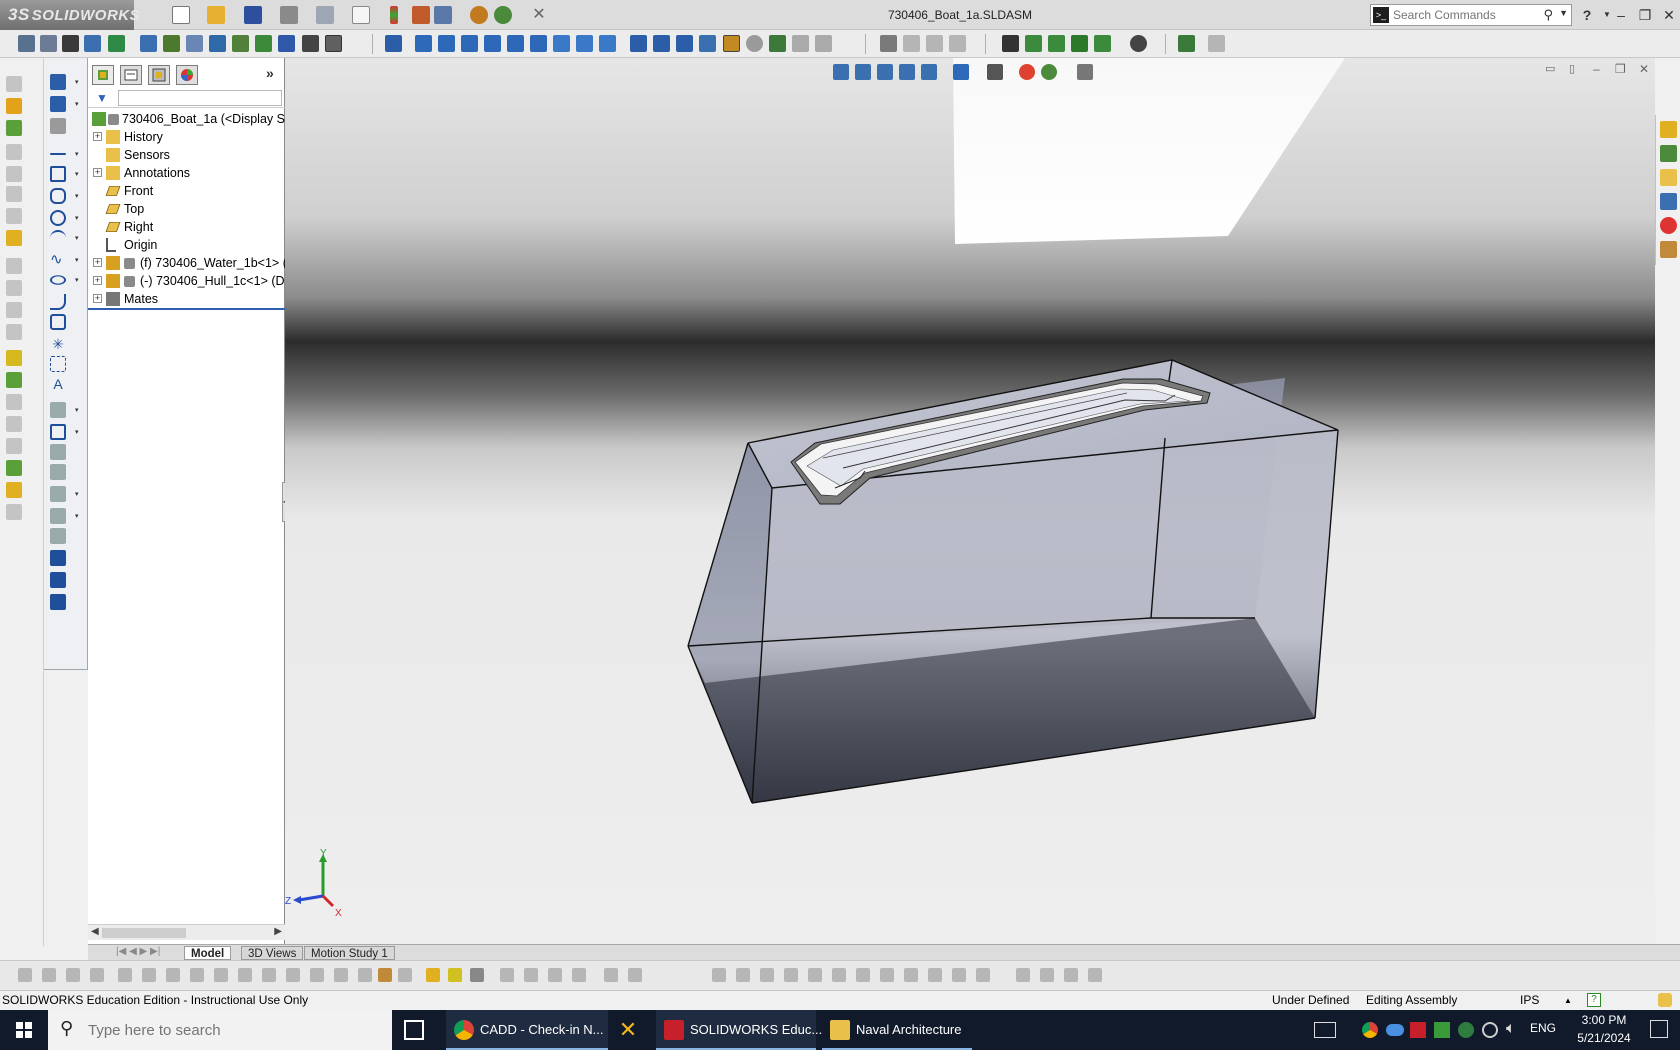 The width and height of the screenshot is (1680, 1050). What do you see at coordinates (1529, 1000) in the screenshot?
I see `unit-system-selector: IPS` at bounding box center [1529, 1000].